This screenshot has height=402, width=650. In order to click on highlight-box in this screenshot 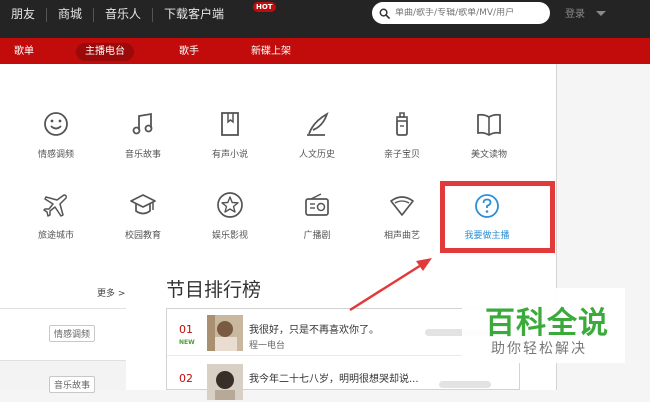, I will do `click(497, 217)`.